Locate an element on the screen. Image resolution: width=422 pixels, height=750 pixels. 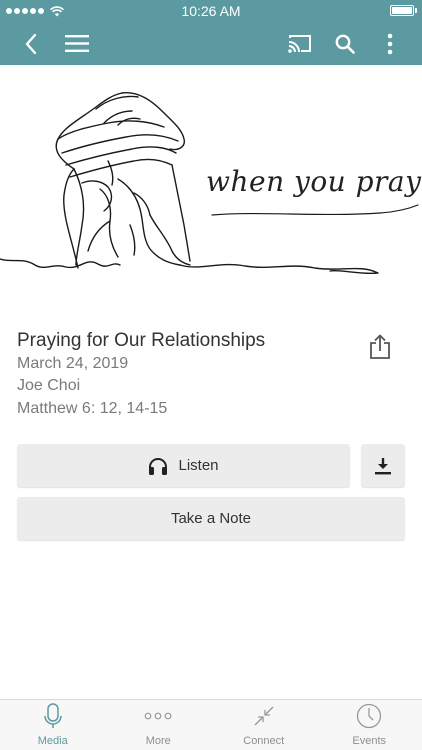
take-note-button: Take a Note is located at coordinates (211, 518).